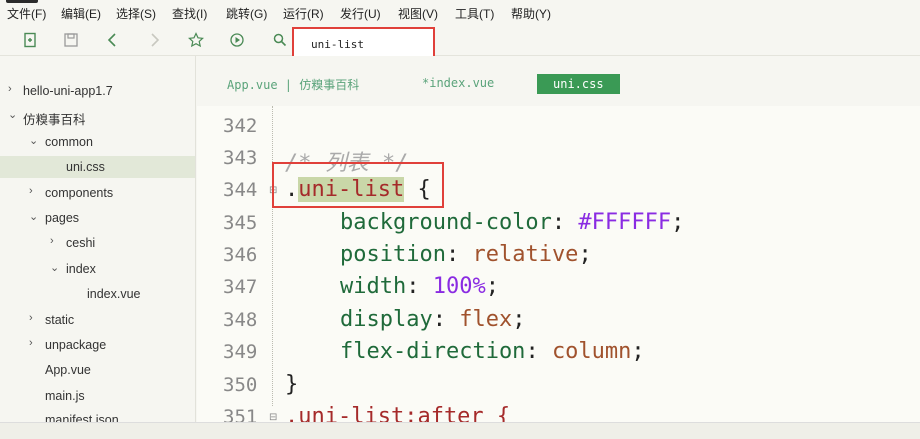  I want to click on tree-item-folder: › components, so click(97, 193).